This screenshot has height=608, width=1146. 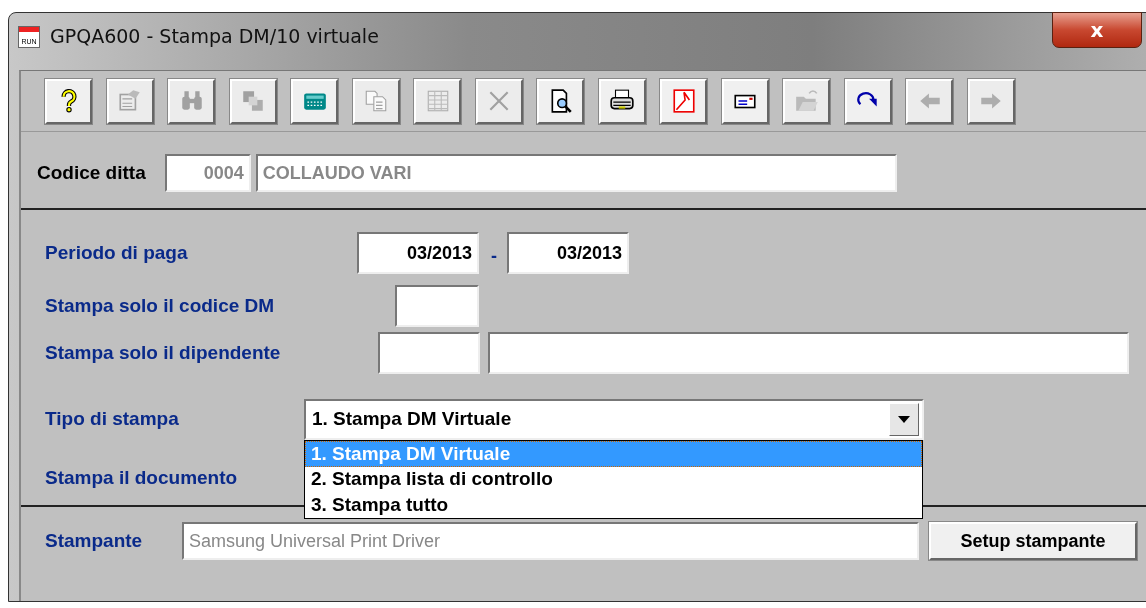 What do you see at coordinates (868, 101) in the screenshot?
I see `redo-button` at bounding box center [868, 101].